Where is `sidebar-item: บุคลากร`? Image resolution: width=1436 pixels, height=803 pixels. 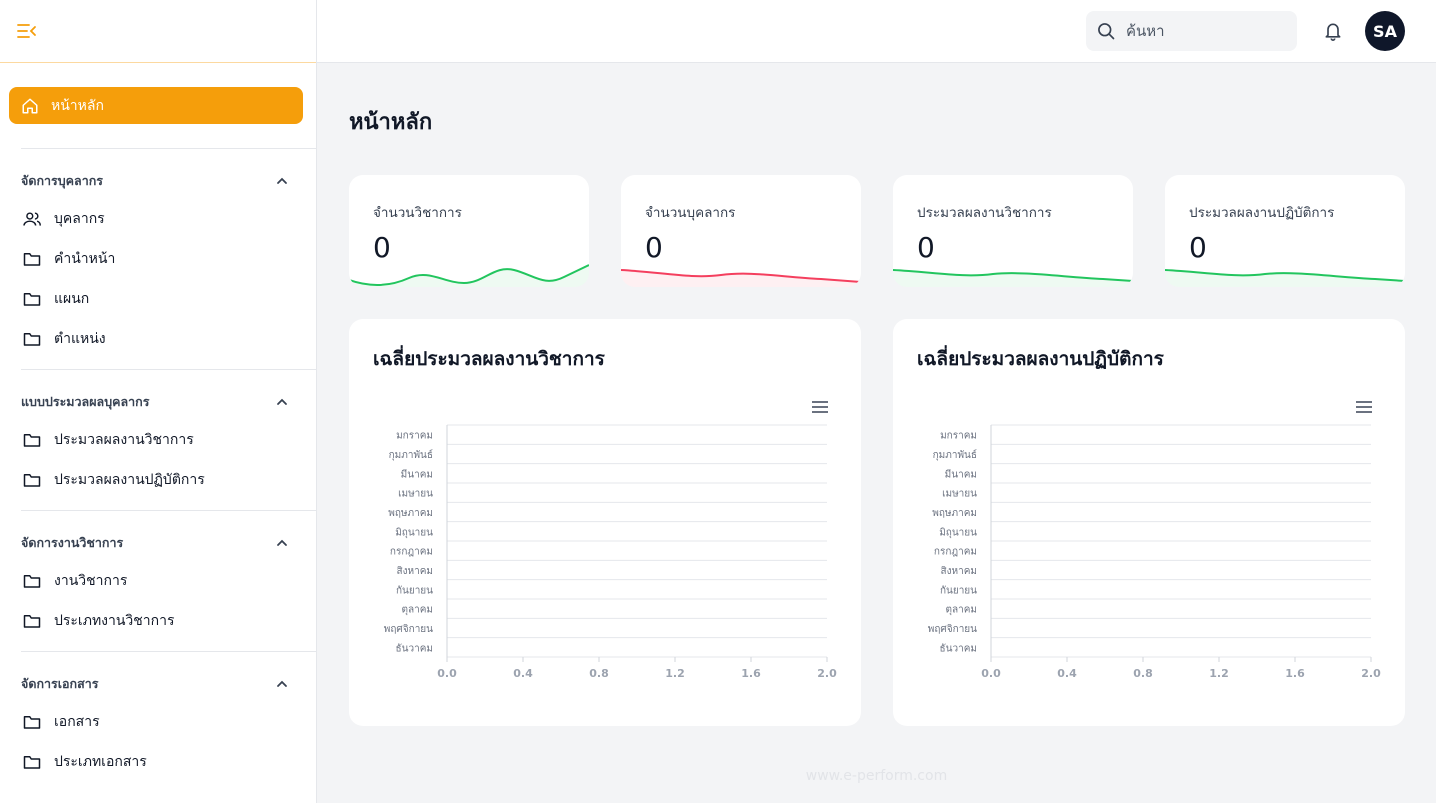 sidebar-item: บุคลากร is located at coordinates (156, 219).